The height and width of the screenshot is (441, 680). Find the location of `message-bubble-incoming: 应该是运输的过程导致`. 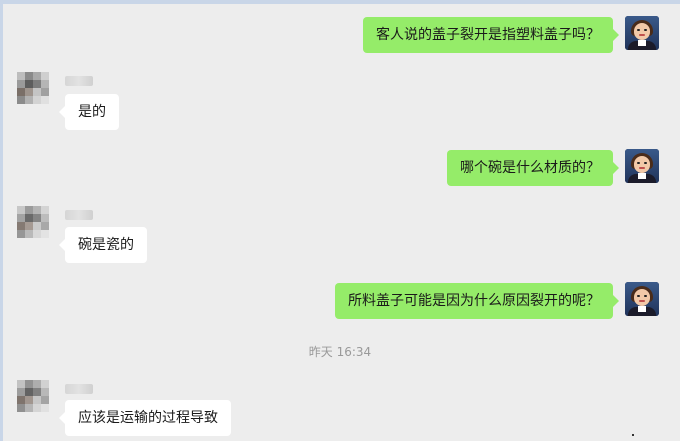

message-bubble-incoming: 应该是运输的过程导致 is located at coordinates (145, 418).